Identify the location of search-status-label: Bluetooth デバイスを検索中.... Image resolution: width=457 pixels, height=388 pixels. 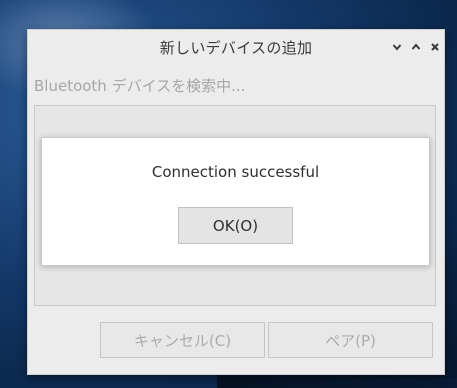
(140, 86).